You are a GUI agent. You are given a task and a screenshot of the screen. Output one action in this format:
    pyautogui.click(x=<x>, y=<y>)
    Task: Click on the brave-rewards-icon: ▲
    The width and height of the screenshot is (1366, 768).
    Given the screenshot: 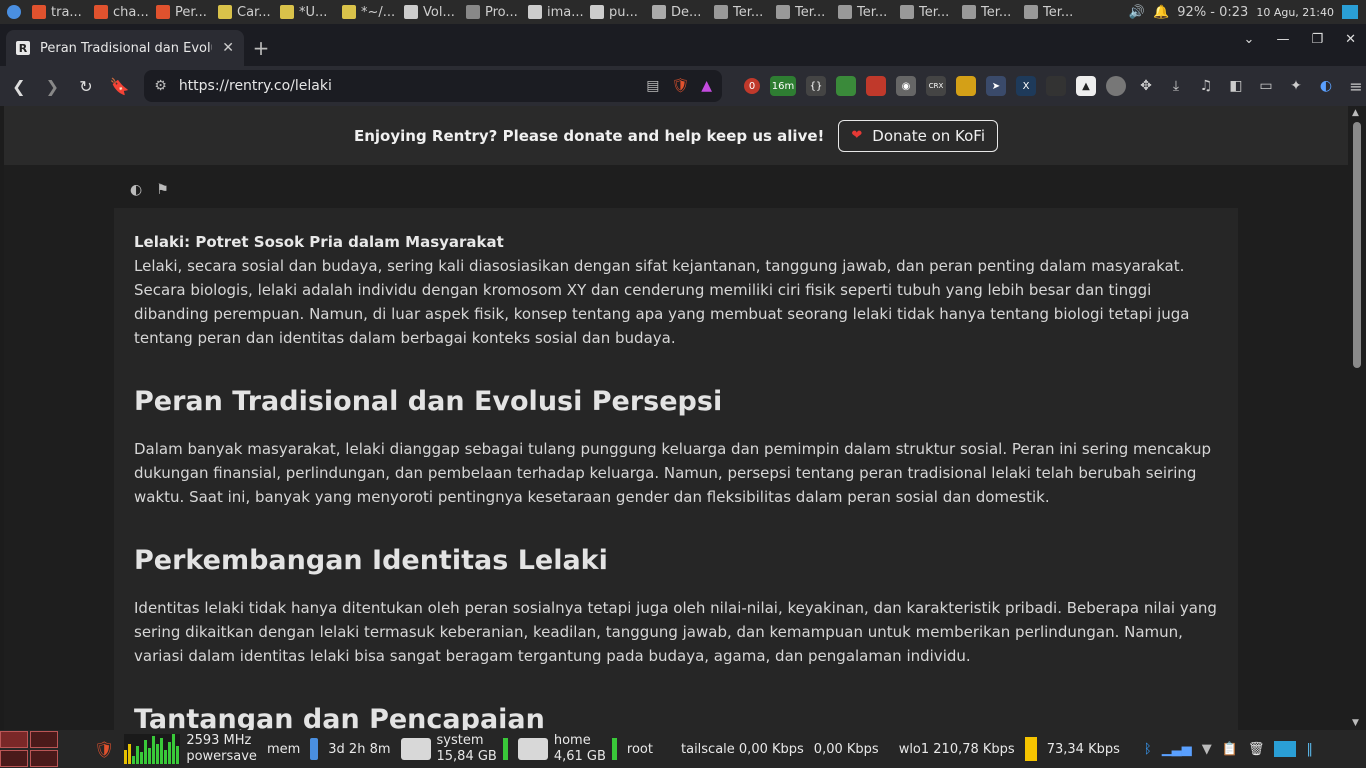 What is the action you would take?
    pyautogui.click(x=706, y=86)
    